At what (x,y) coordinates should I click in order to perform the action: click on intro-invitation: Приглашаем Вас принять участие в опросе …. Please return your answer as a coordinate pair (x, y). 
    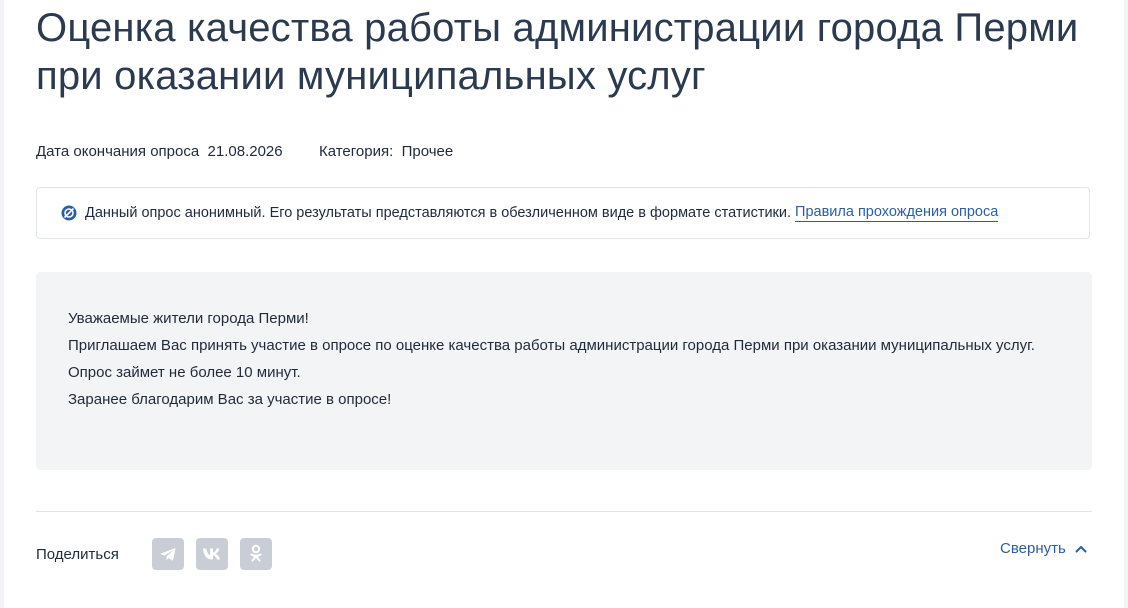
    Looking at the image, I should click on (551, 345).